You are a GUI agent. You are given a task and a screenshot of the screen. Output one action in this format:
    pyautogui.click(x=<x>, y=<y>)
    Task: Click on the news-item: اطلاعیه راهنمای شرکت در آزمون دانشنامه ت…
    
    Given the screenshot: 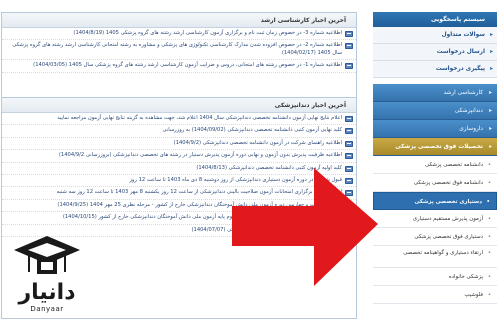 What is the action you would take?
    pyautogui.click(x=179, y=144)
    